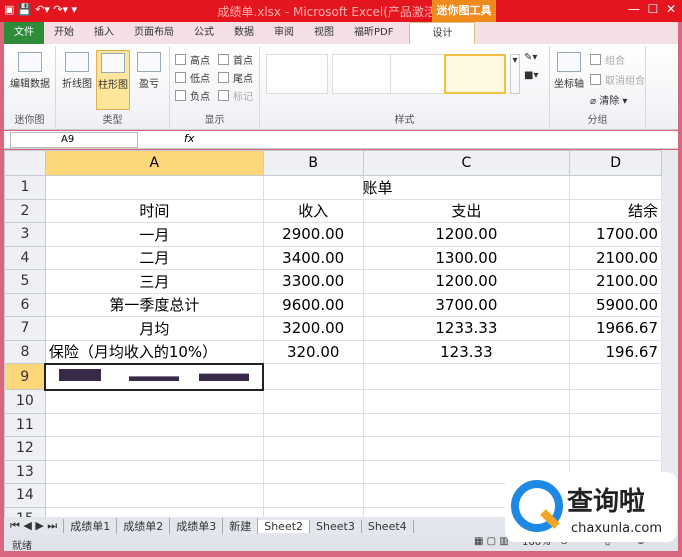 This screenshot has width=682, height=557. I want to click on clear-button: ⌀ 清除 ▾, so click(608, 99).